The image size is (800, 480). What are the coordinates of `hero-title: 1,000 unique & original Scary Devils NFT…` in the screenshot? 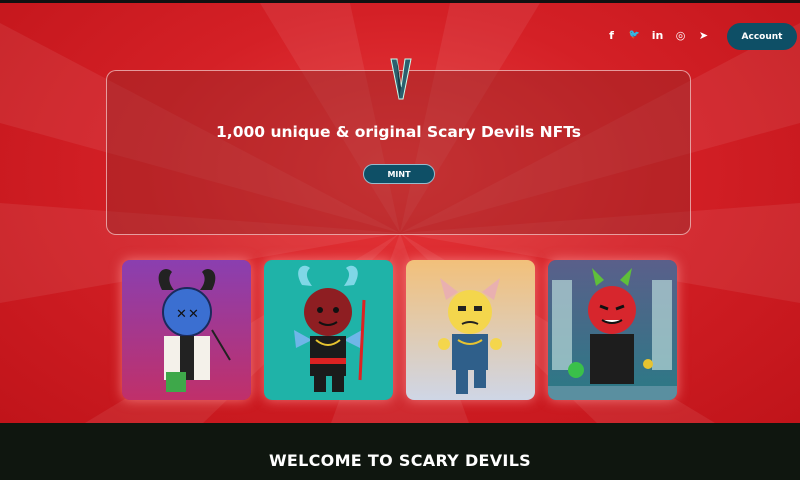 It's located at (398, 132).